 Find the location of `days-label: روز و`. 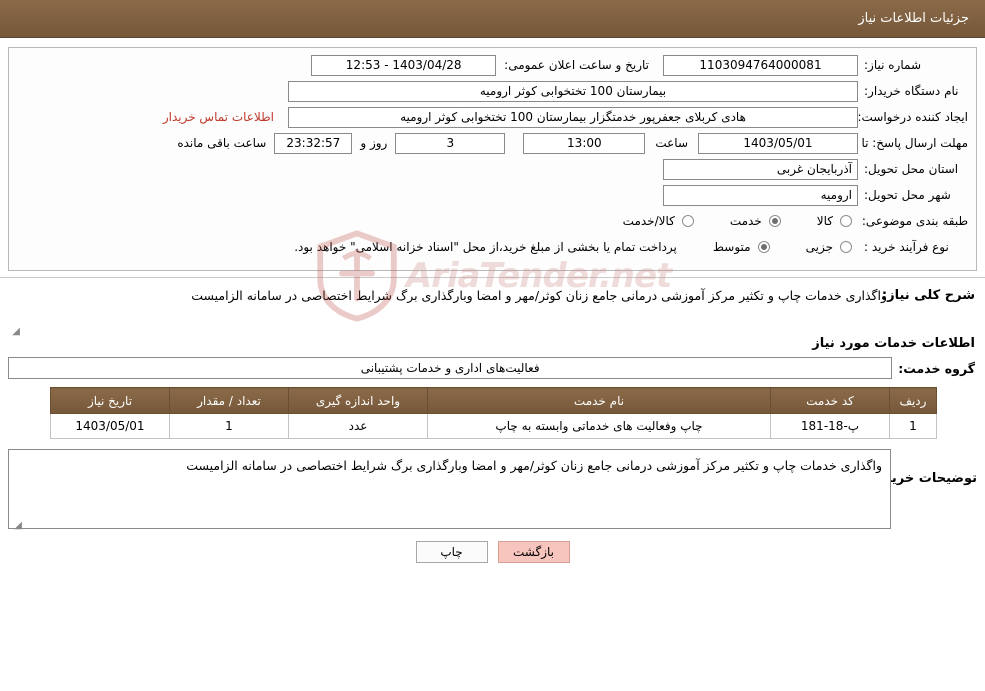

days-label: روز و is located at coordinates (374, 143).